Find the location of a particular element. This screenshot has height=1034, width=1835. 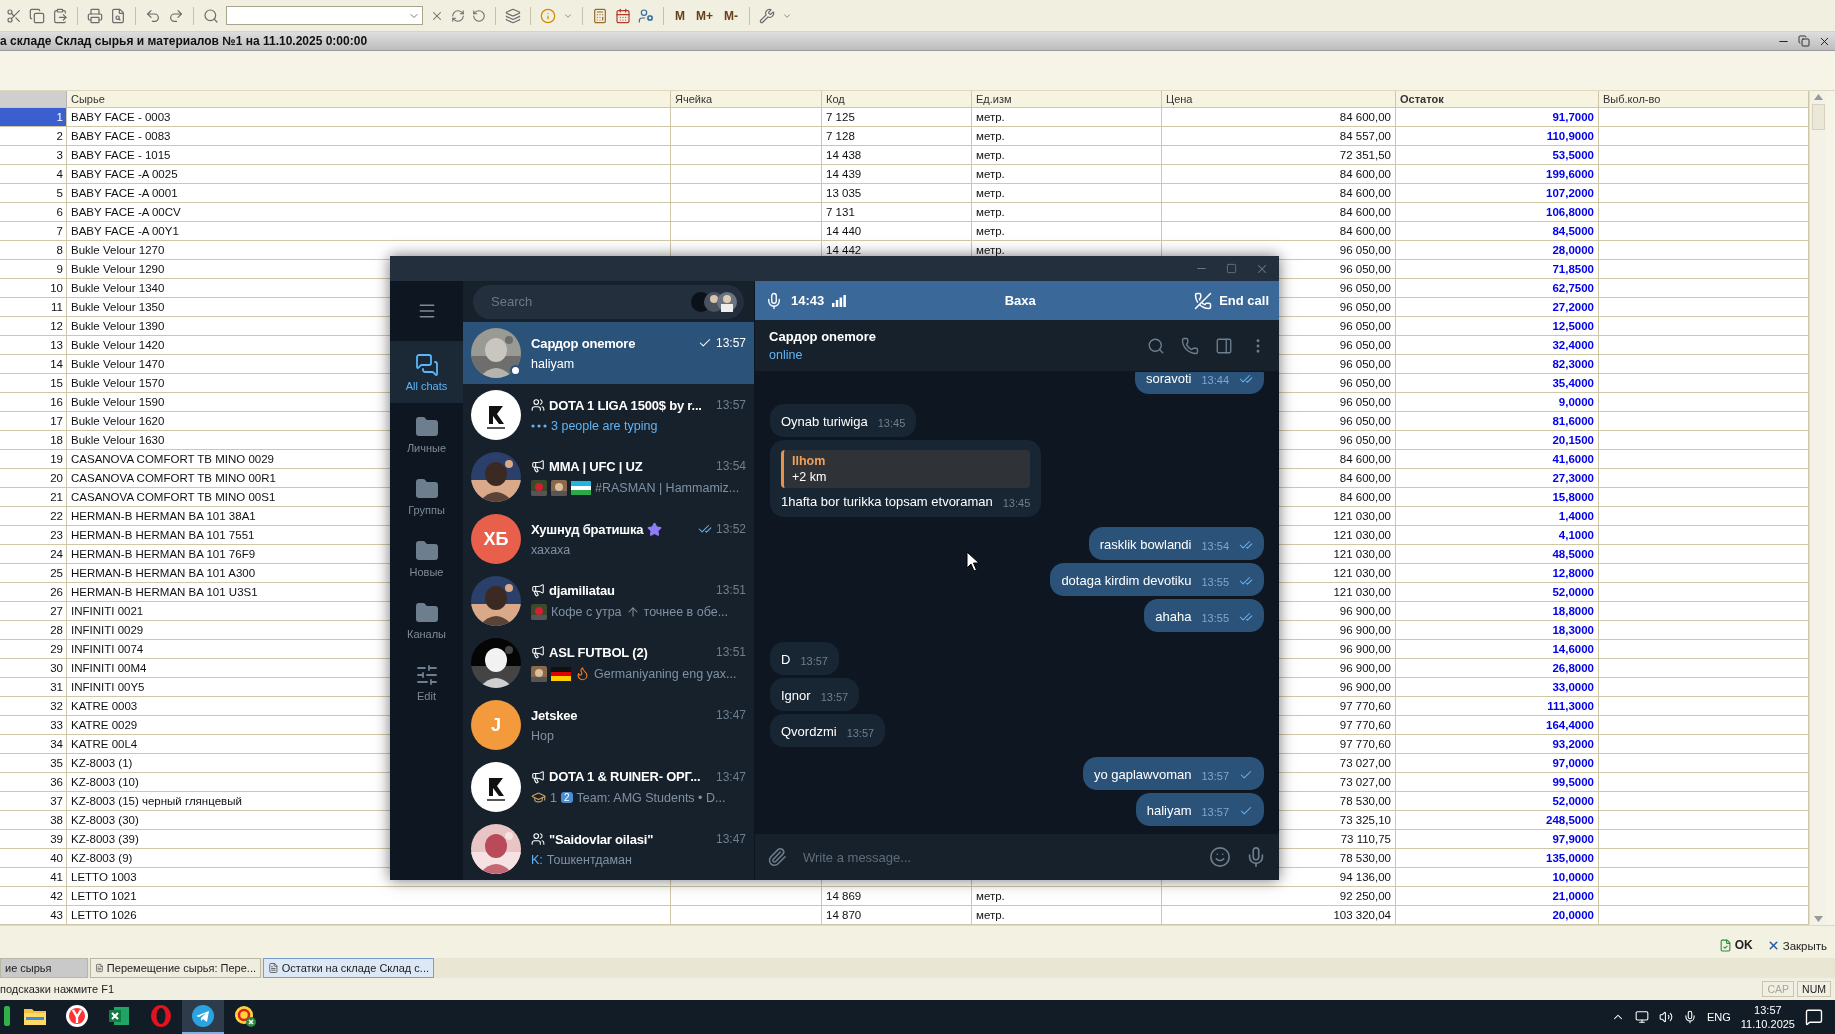

printer-icon is located at coordinates (95, 15).